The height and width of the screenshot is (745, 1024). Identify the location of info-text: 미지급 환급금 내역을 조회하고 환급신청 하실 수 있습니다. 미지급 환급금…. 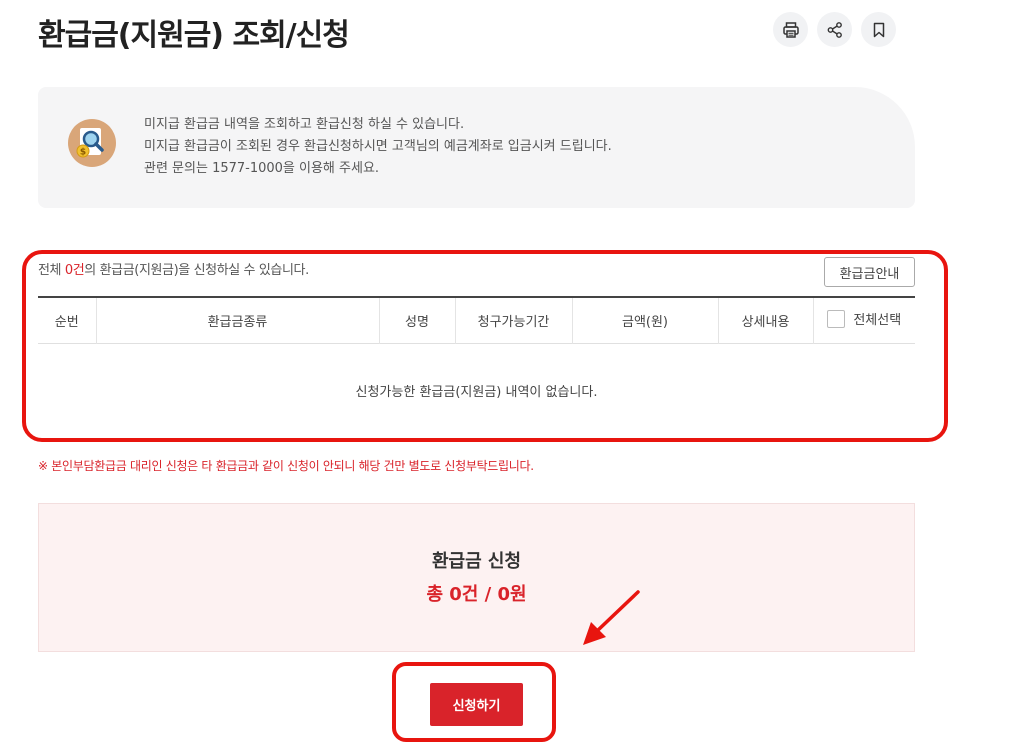
(378, 147).